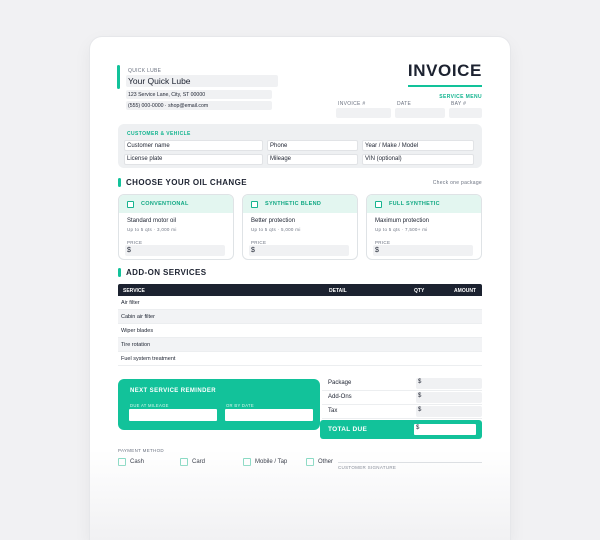  Describe the element at coordinates (444, 70) in the screenshot. I see `invoice-title: INVOICE` at that location.